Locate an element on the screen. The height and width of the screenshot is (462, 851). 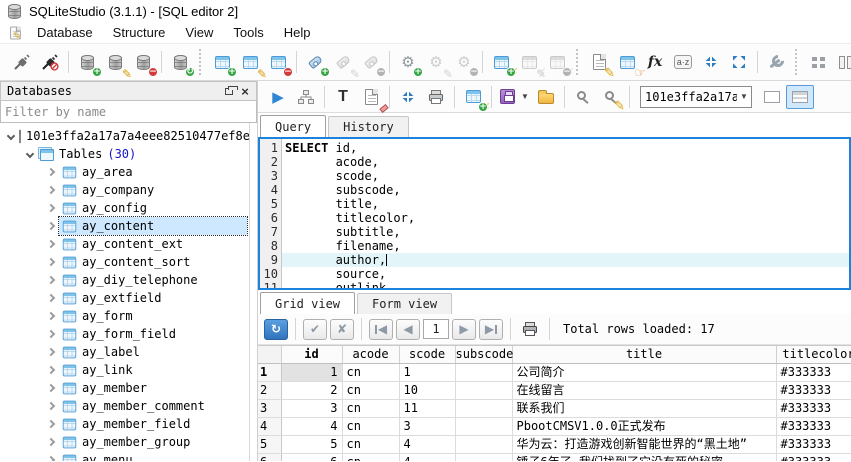
tab-query: Query is located at coordinates (293, 126).